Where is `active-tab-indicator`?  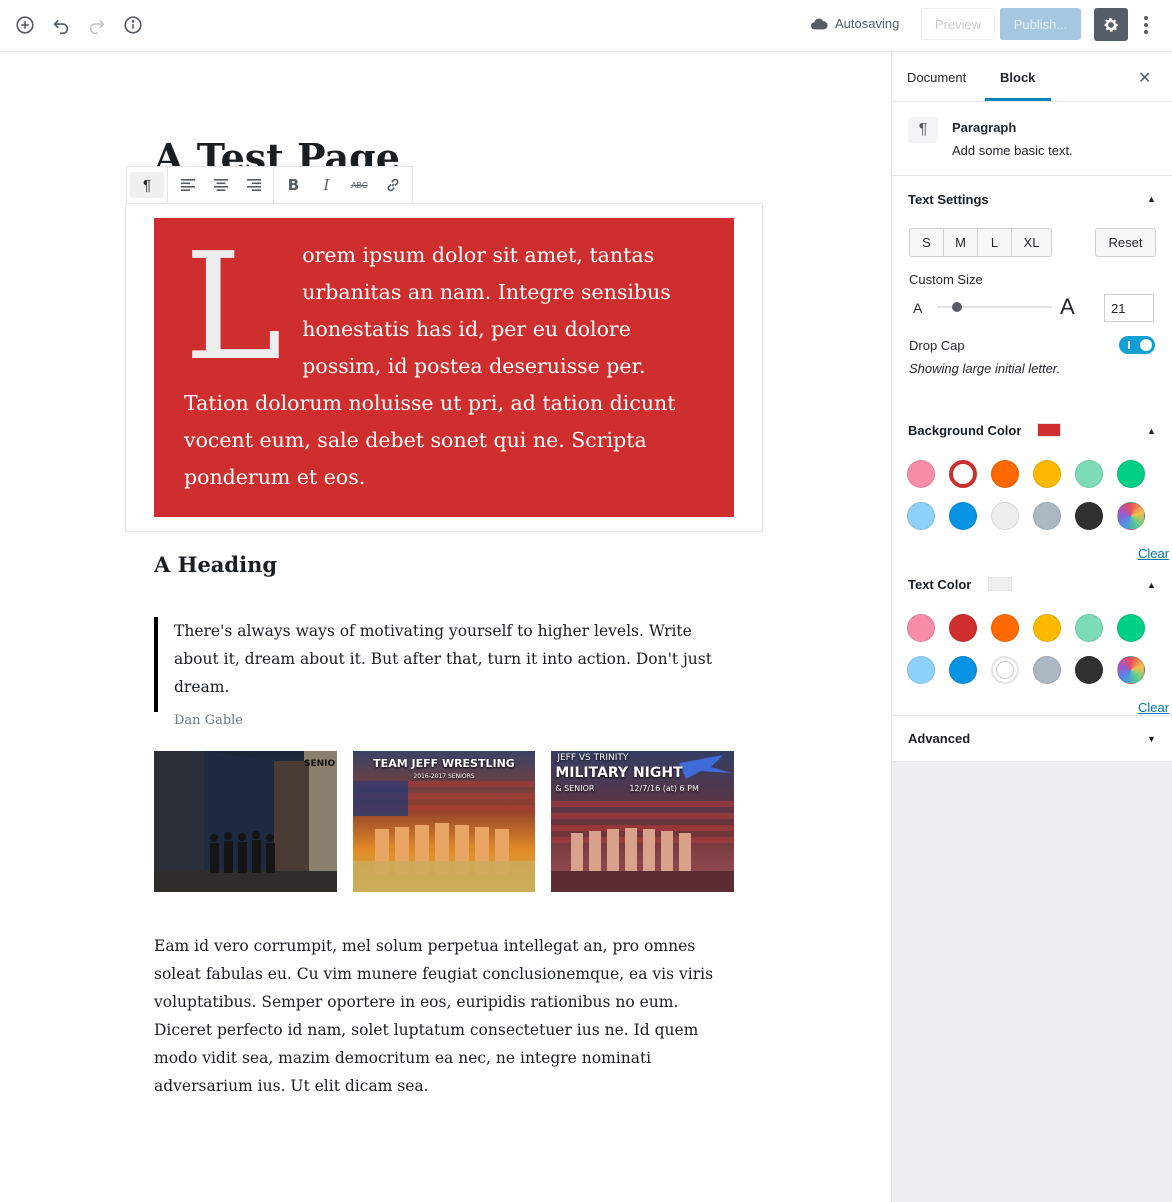
active-tab-indicator is located at coordinates (1018, 99).